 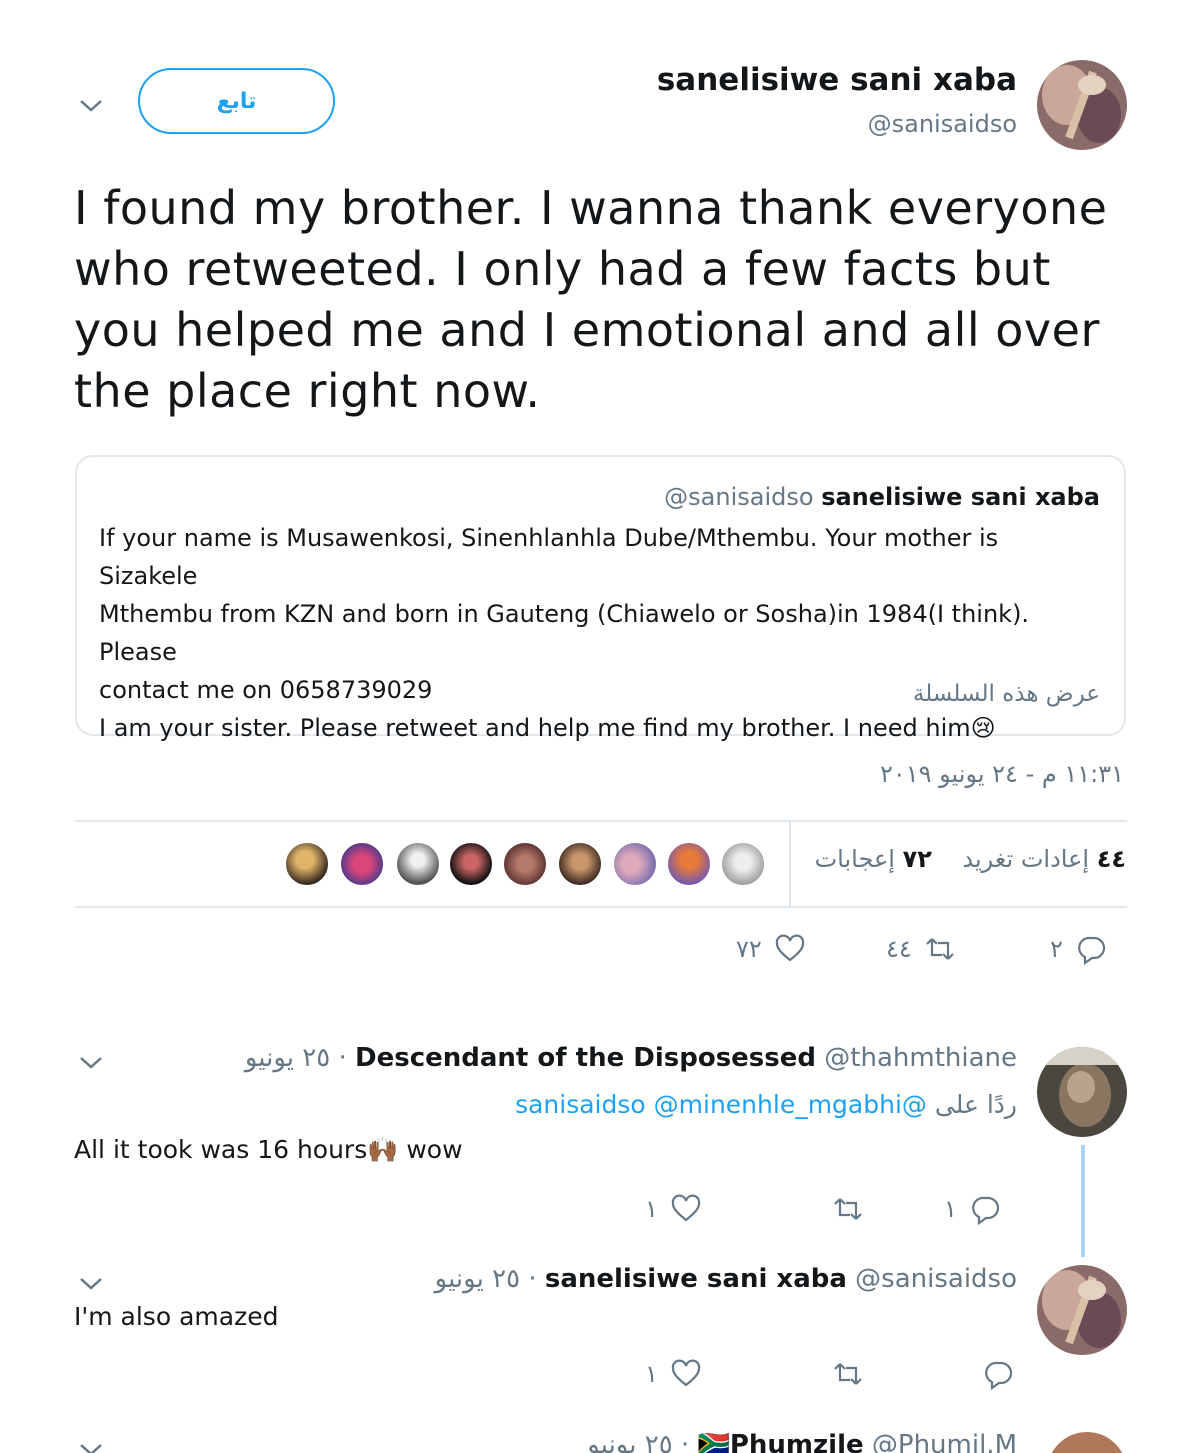 I want to click on flag-icon: 🇿🇦, so click(x=713, y=1441).